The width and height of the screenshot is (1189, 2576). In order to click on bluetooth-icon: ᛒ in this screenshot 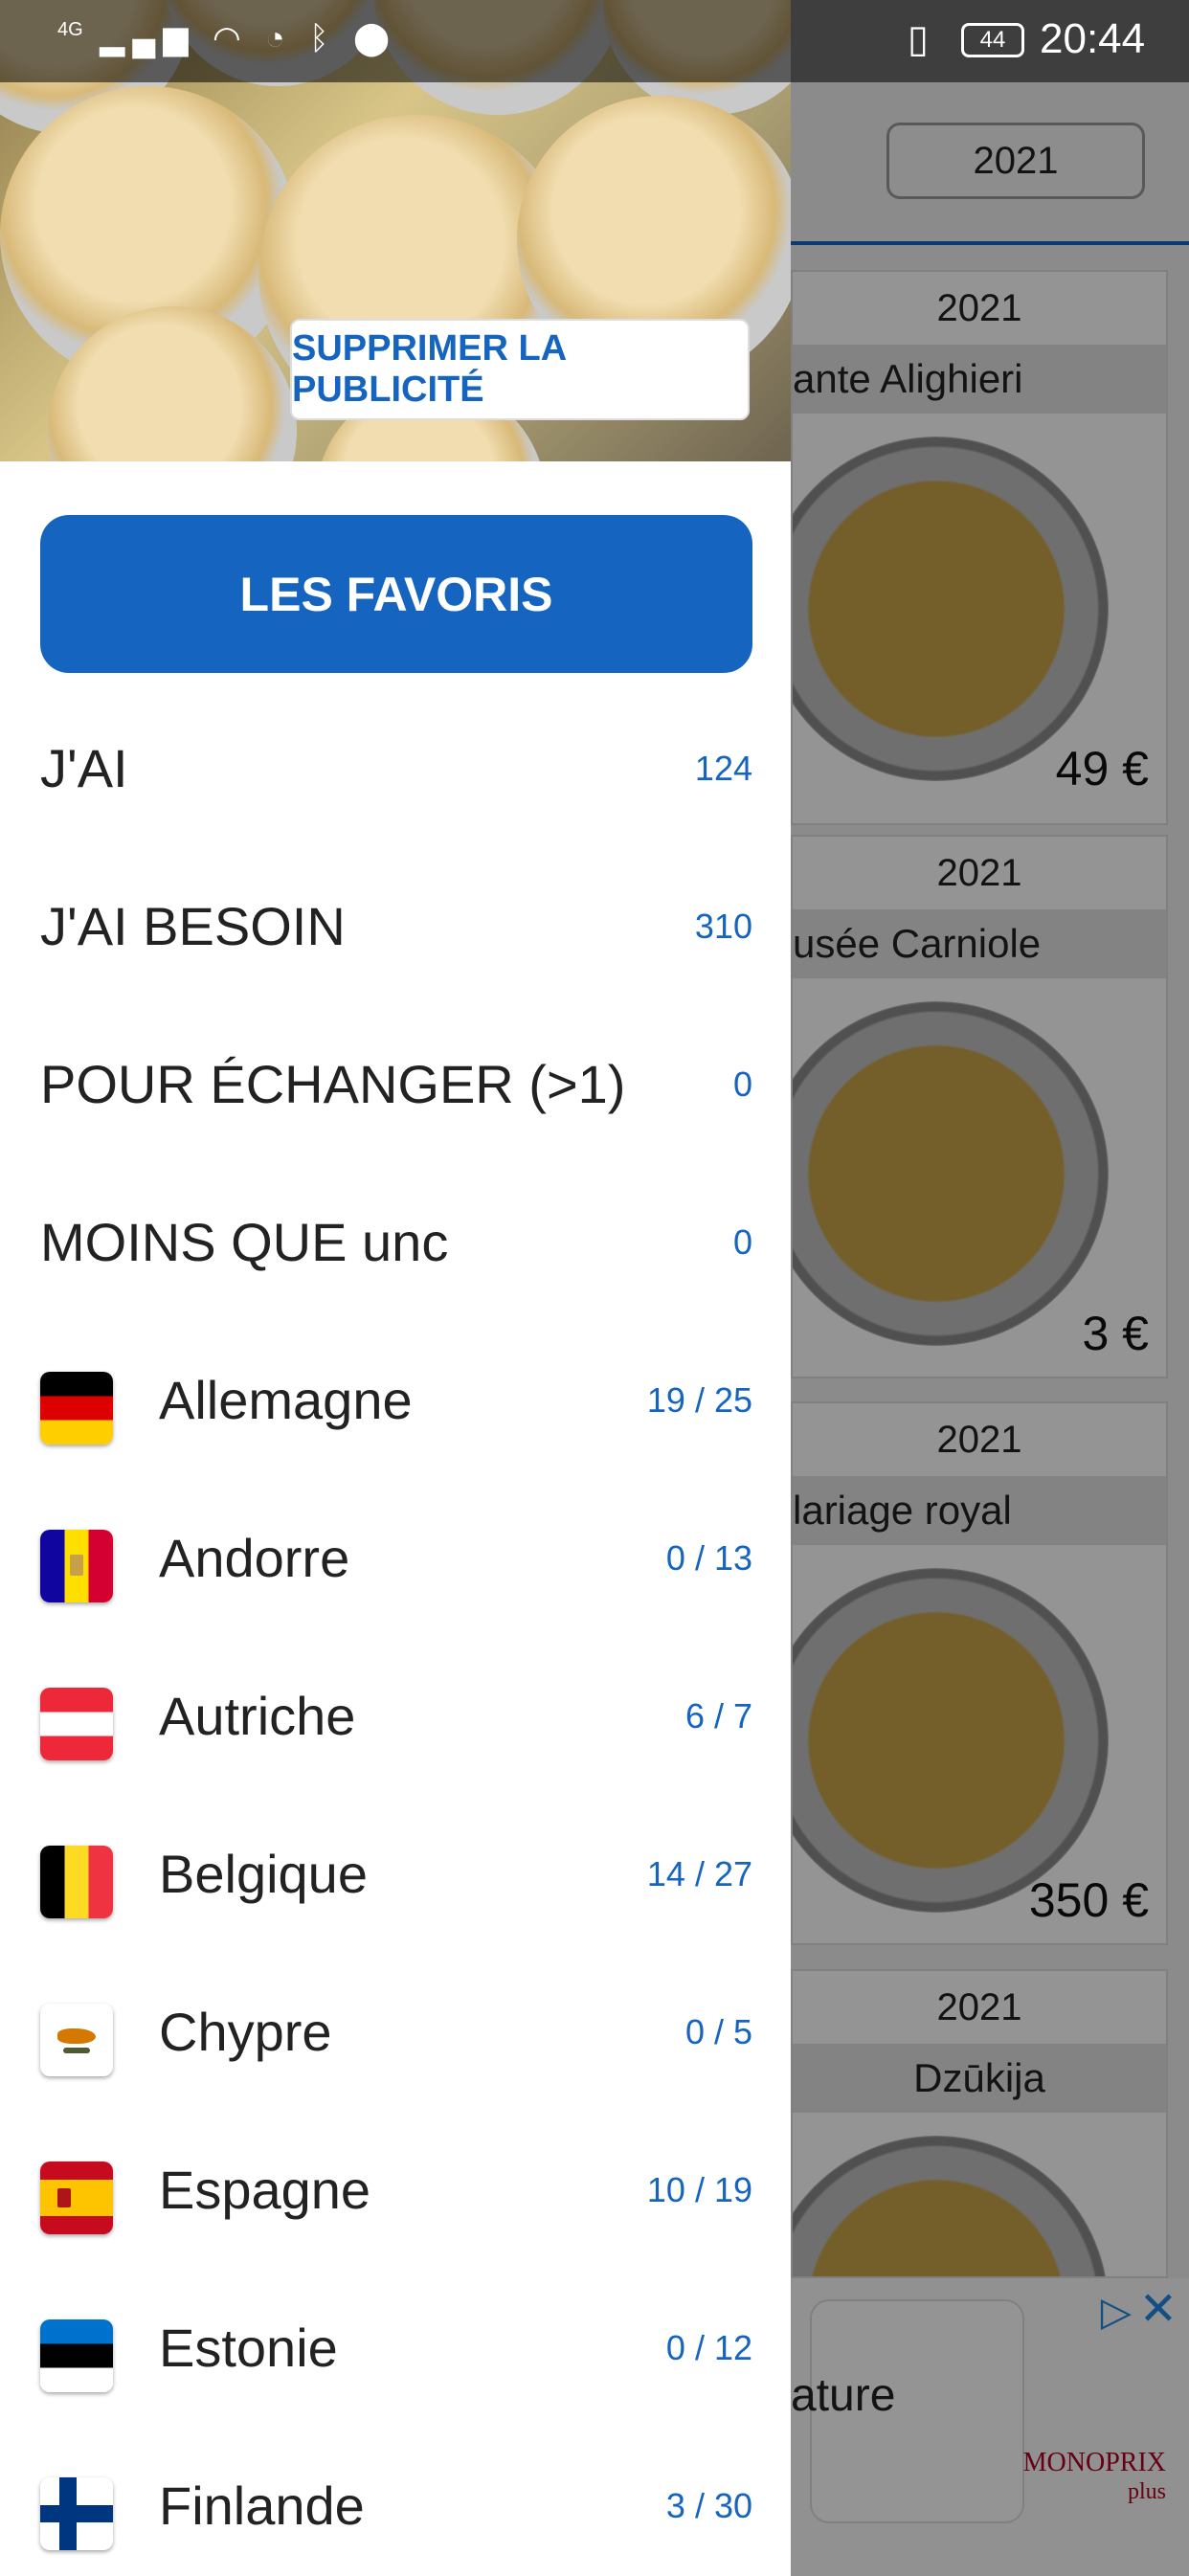, I will do `click(323, 38)`.